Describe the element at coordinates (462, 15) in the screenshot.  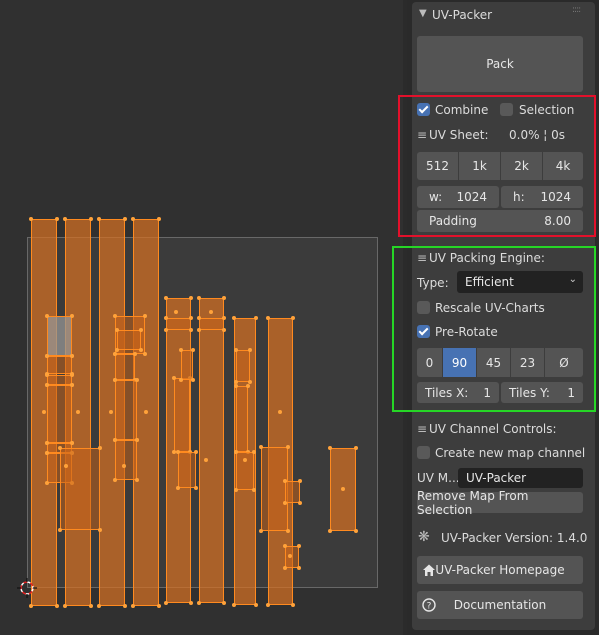
I see `panel-title: UV-Packer` at that location.